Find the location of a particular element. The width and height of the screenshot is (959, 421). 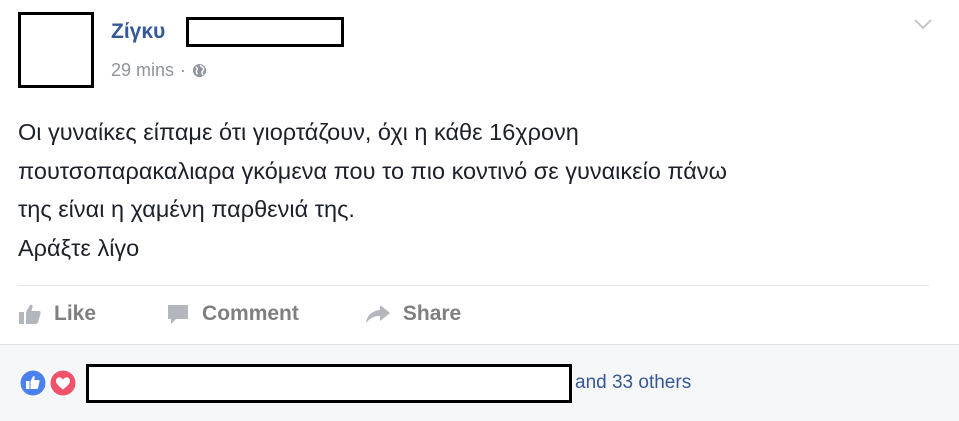

like-button: Like is located at coordinates (57, 314).